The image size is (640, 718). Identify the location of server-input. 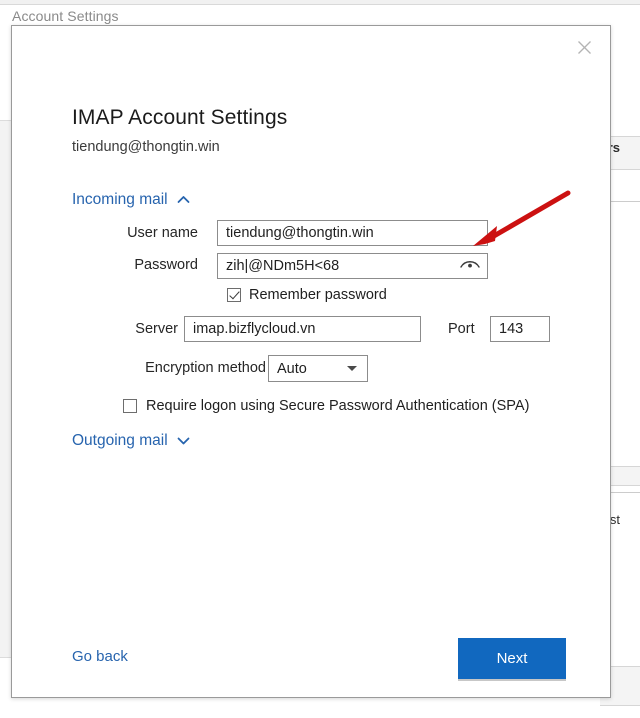
(302, 329).